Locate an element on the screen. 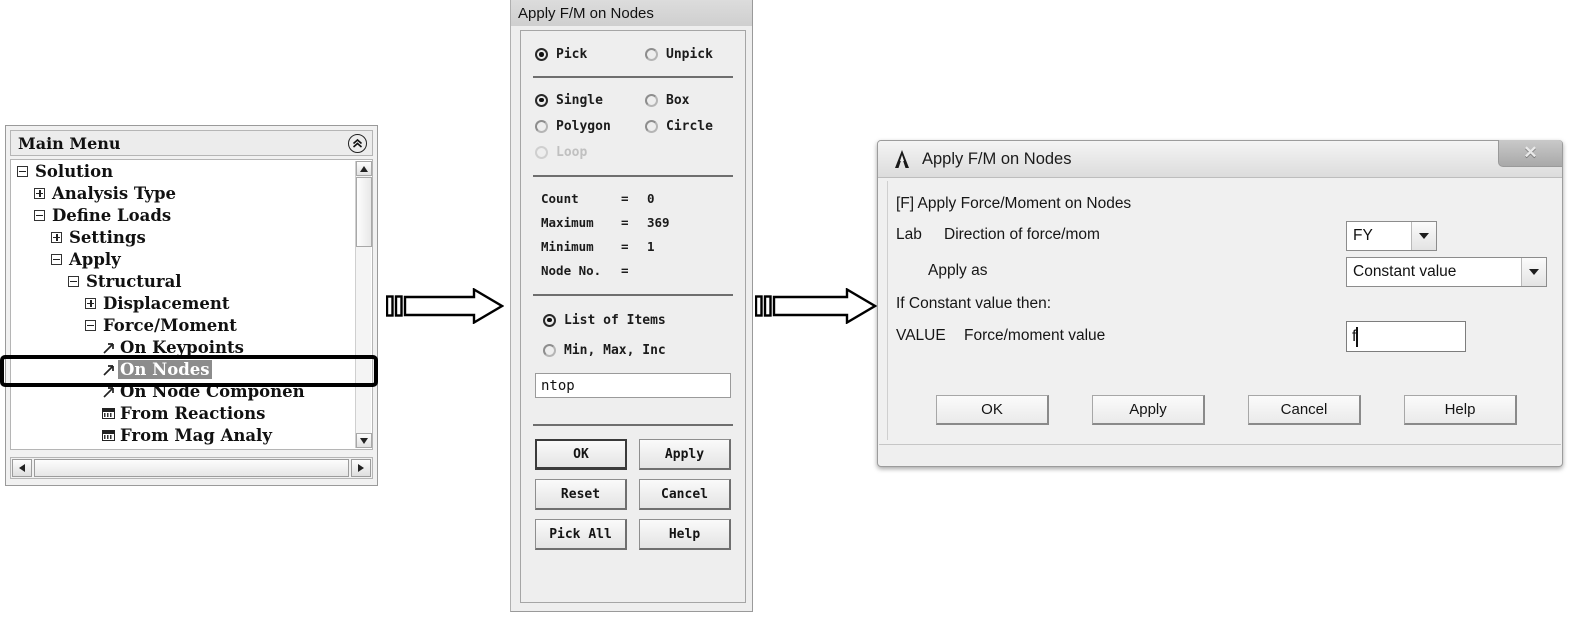  table-icon is located at coordinates (108, 435).